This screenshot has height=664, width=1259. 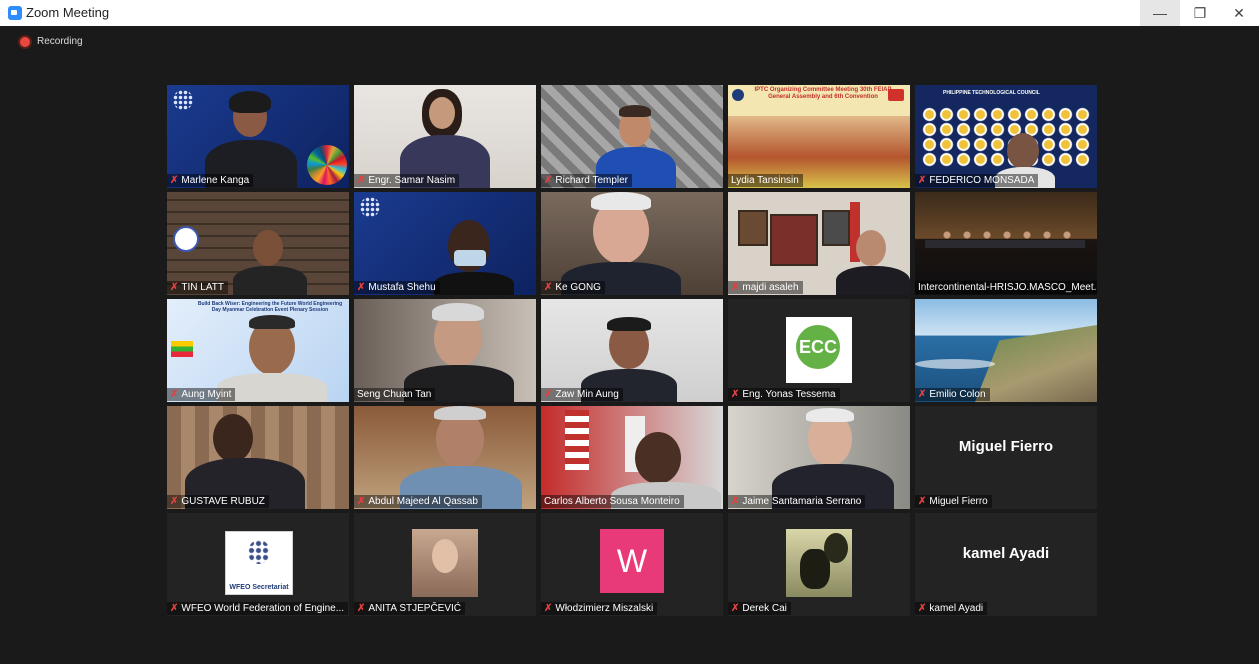 I want to click on video-tile: kamel Ayadi ✗ kamel Ayadi, so click(x=1006, y=564).